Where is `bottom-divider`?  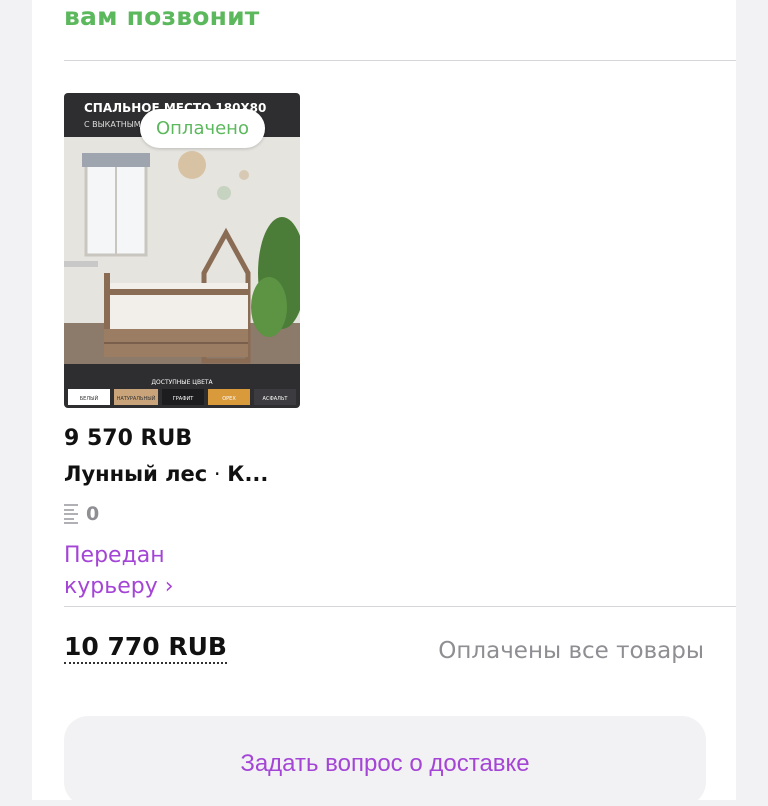
bottom-divider is located at coordinates (400, 606).